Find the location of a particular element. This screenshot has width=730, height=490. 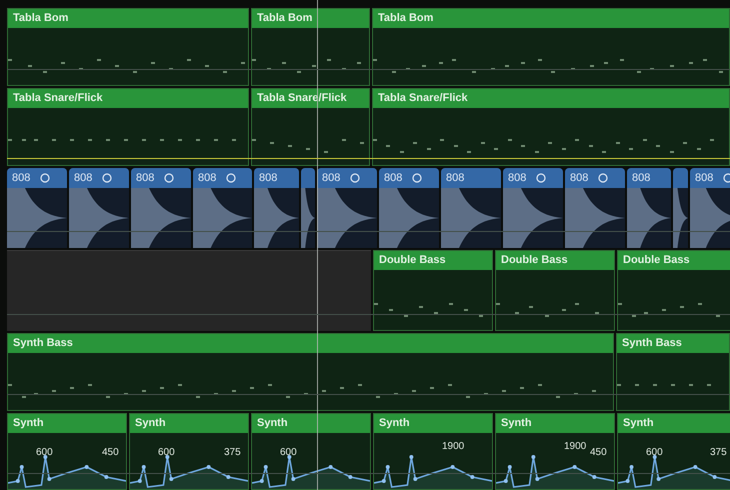

midi-region: Synth 1900 is located at coordinates (433, 451).